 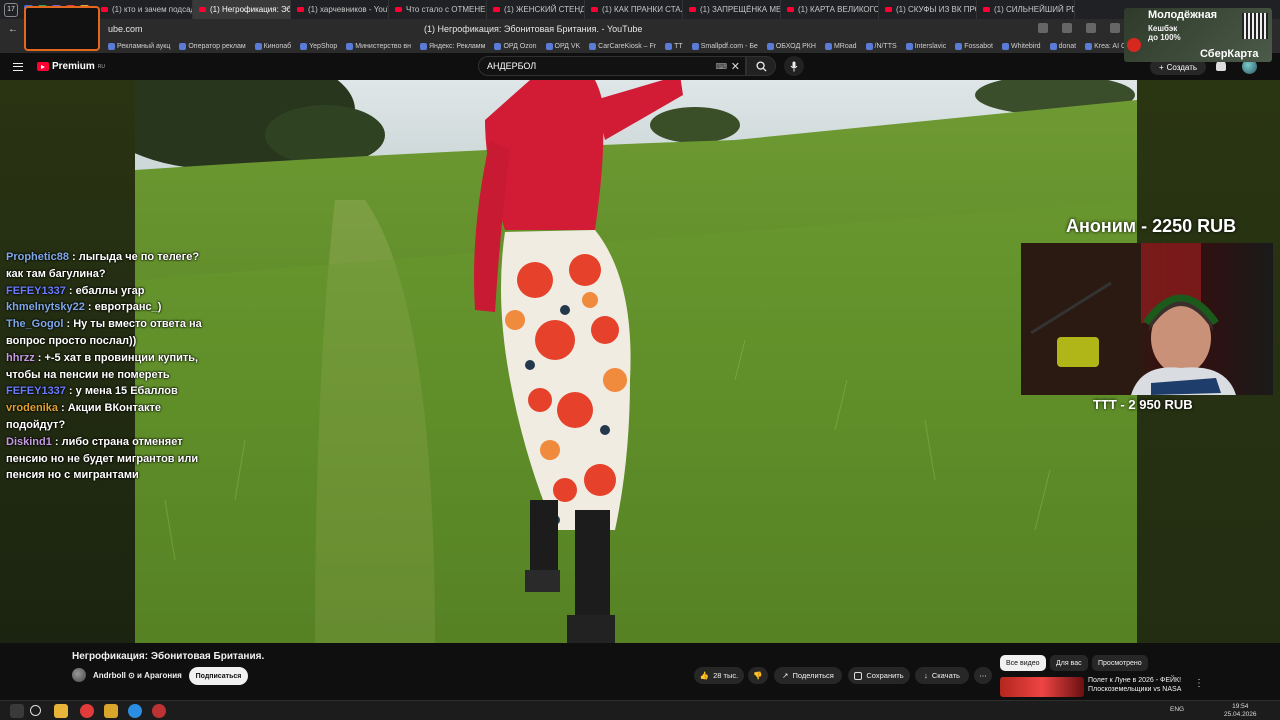 What do you see at coordinates (936, 9) in the screenshot?
I see `tab-label: (1) СКУФЫ ИЗ ВК ПРОБ` at bounding box center [936, 9].